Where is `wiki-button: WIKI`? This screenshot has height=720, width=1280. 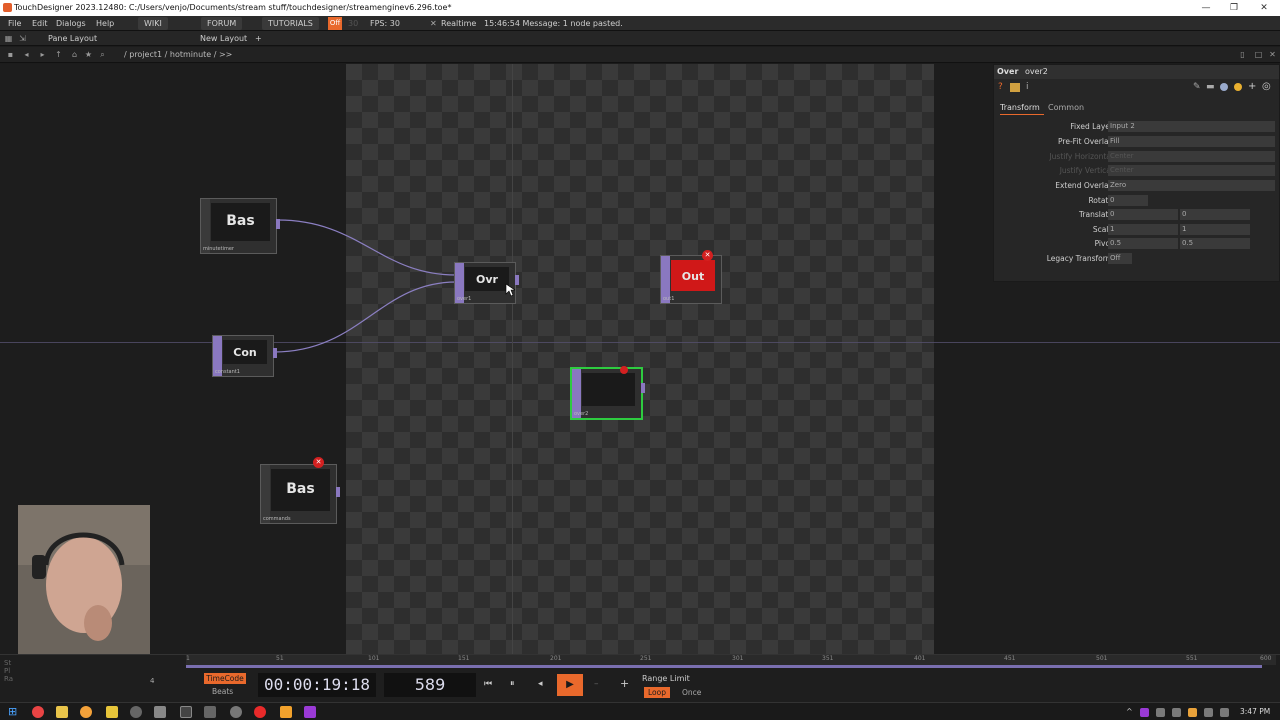 wiki-button: WIKI is located at coordinates (153, 23).